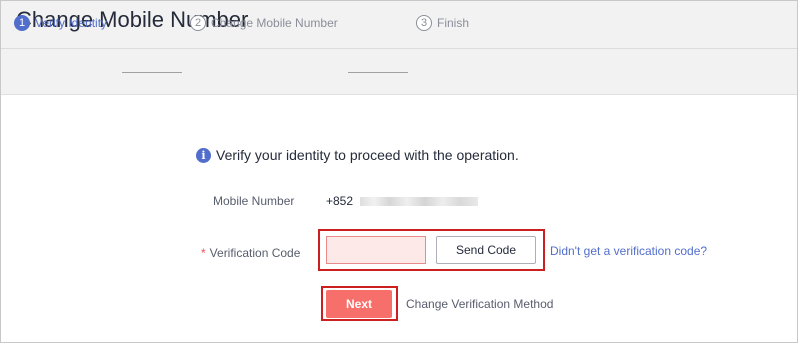  Describe the element at coordinates (203, 155) in the screenshot. I see `info-icon: i` at that location.